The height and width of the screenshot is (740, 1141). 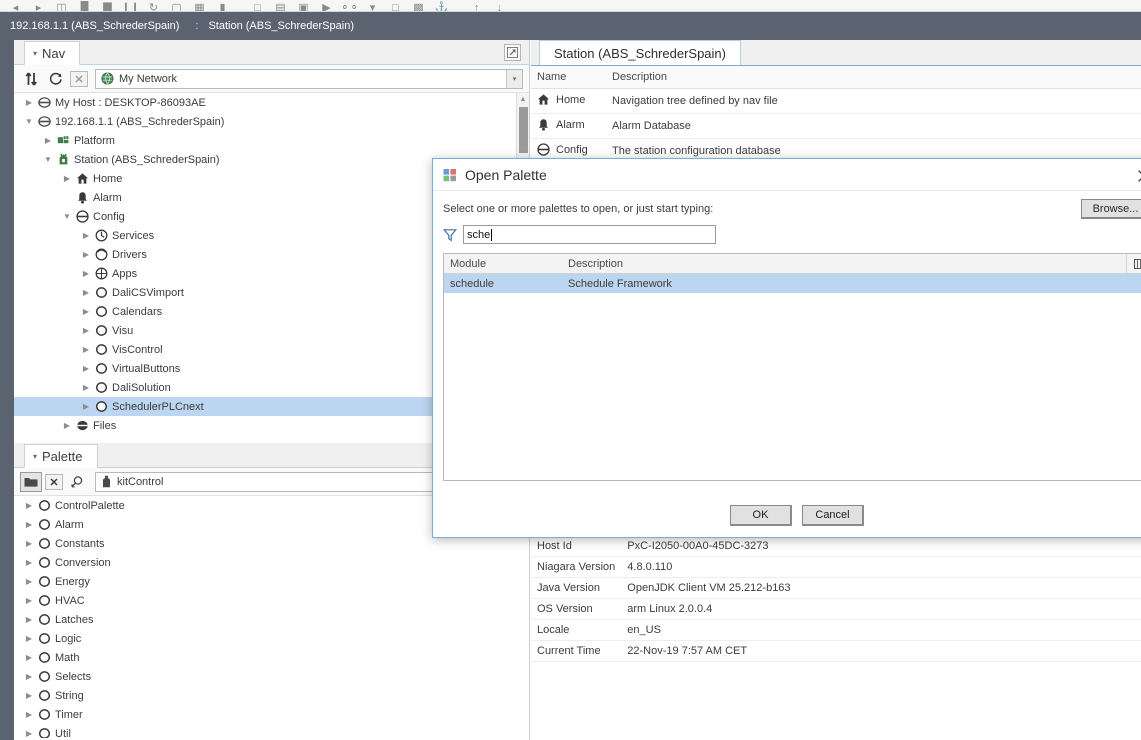 I want to click on palette-tree-item: ▶ Latches, so click(x=271, y=619).